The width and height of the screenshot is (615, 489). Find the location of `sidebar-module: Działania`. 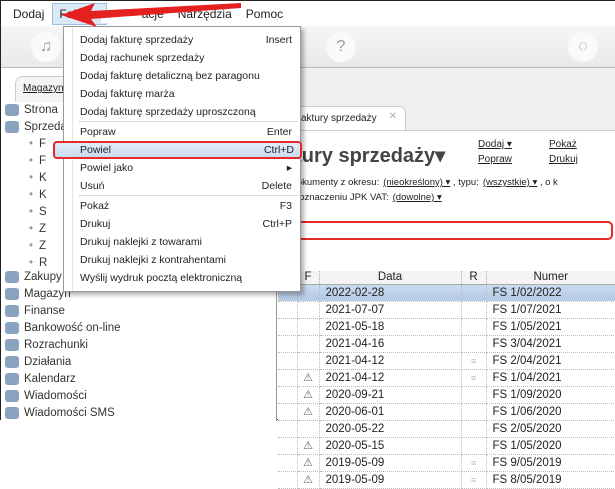

sidebar-module: Działania is located at coordinates (38, 361).